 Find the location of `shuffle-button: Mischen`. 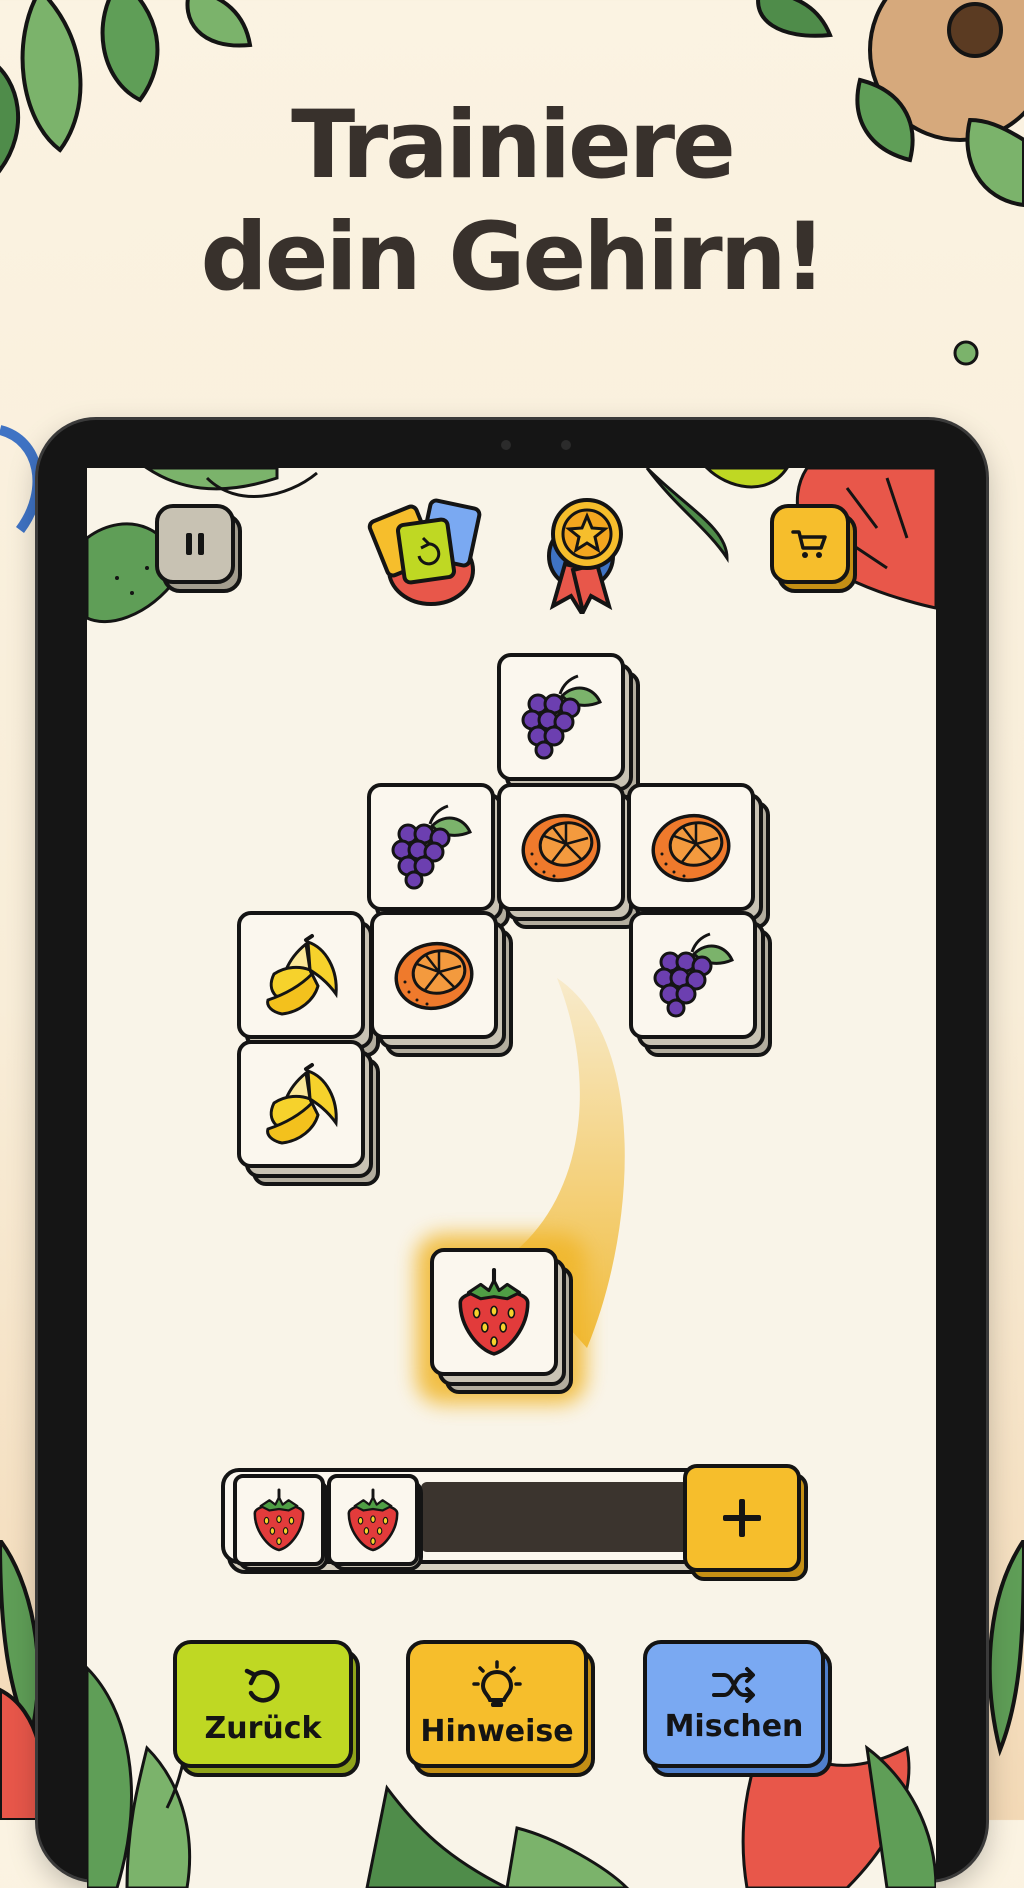

shuffle-button: Mischen is located at coordinates (737, 1708).